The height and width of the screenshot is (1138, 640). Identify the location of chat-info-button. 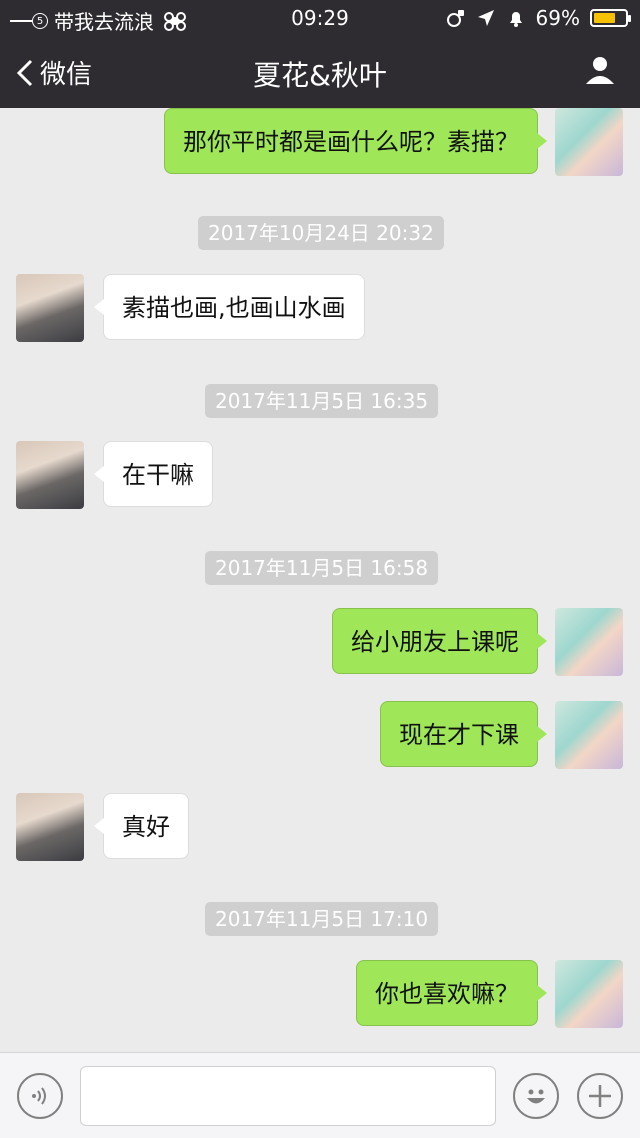
(600, 72).